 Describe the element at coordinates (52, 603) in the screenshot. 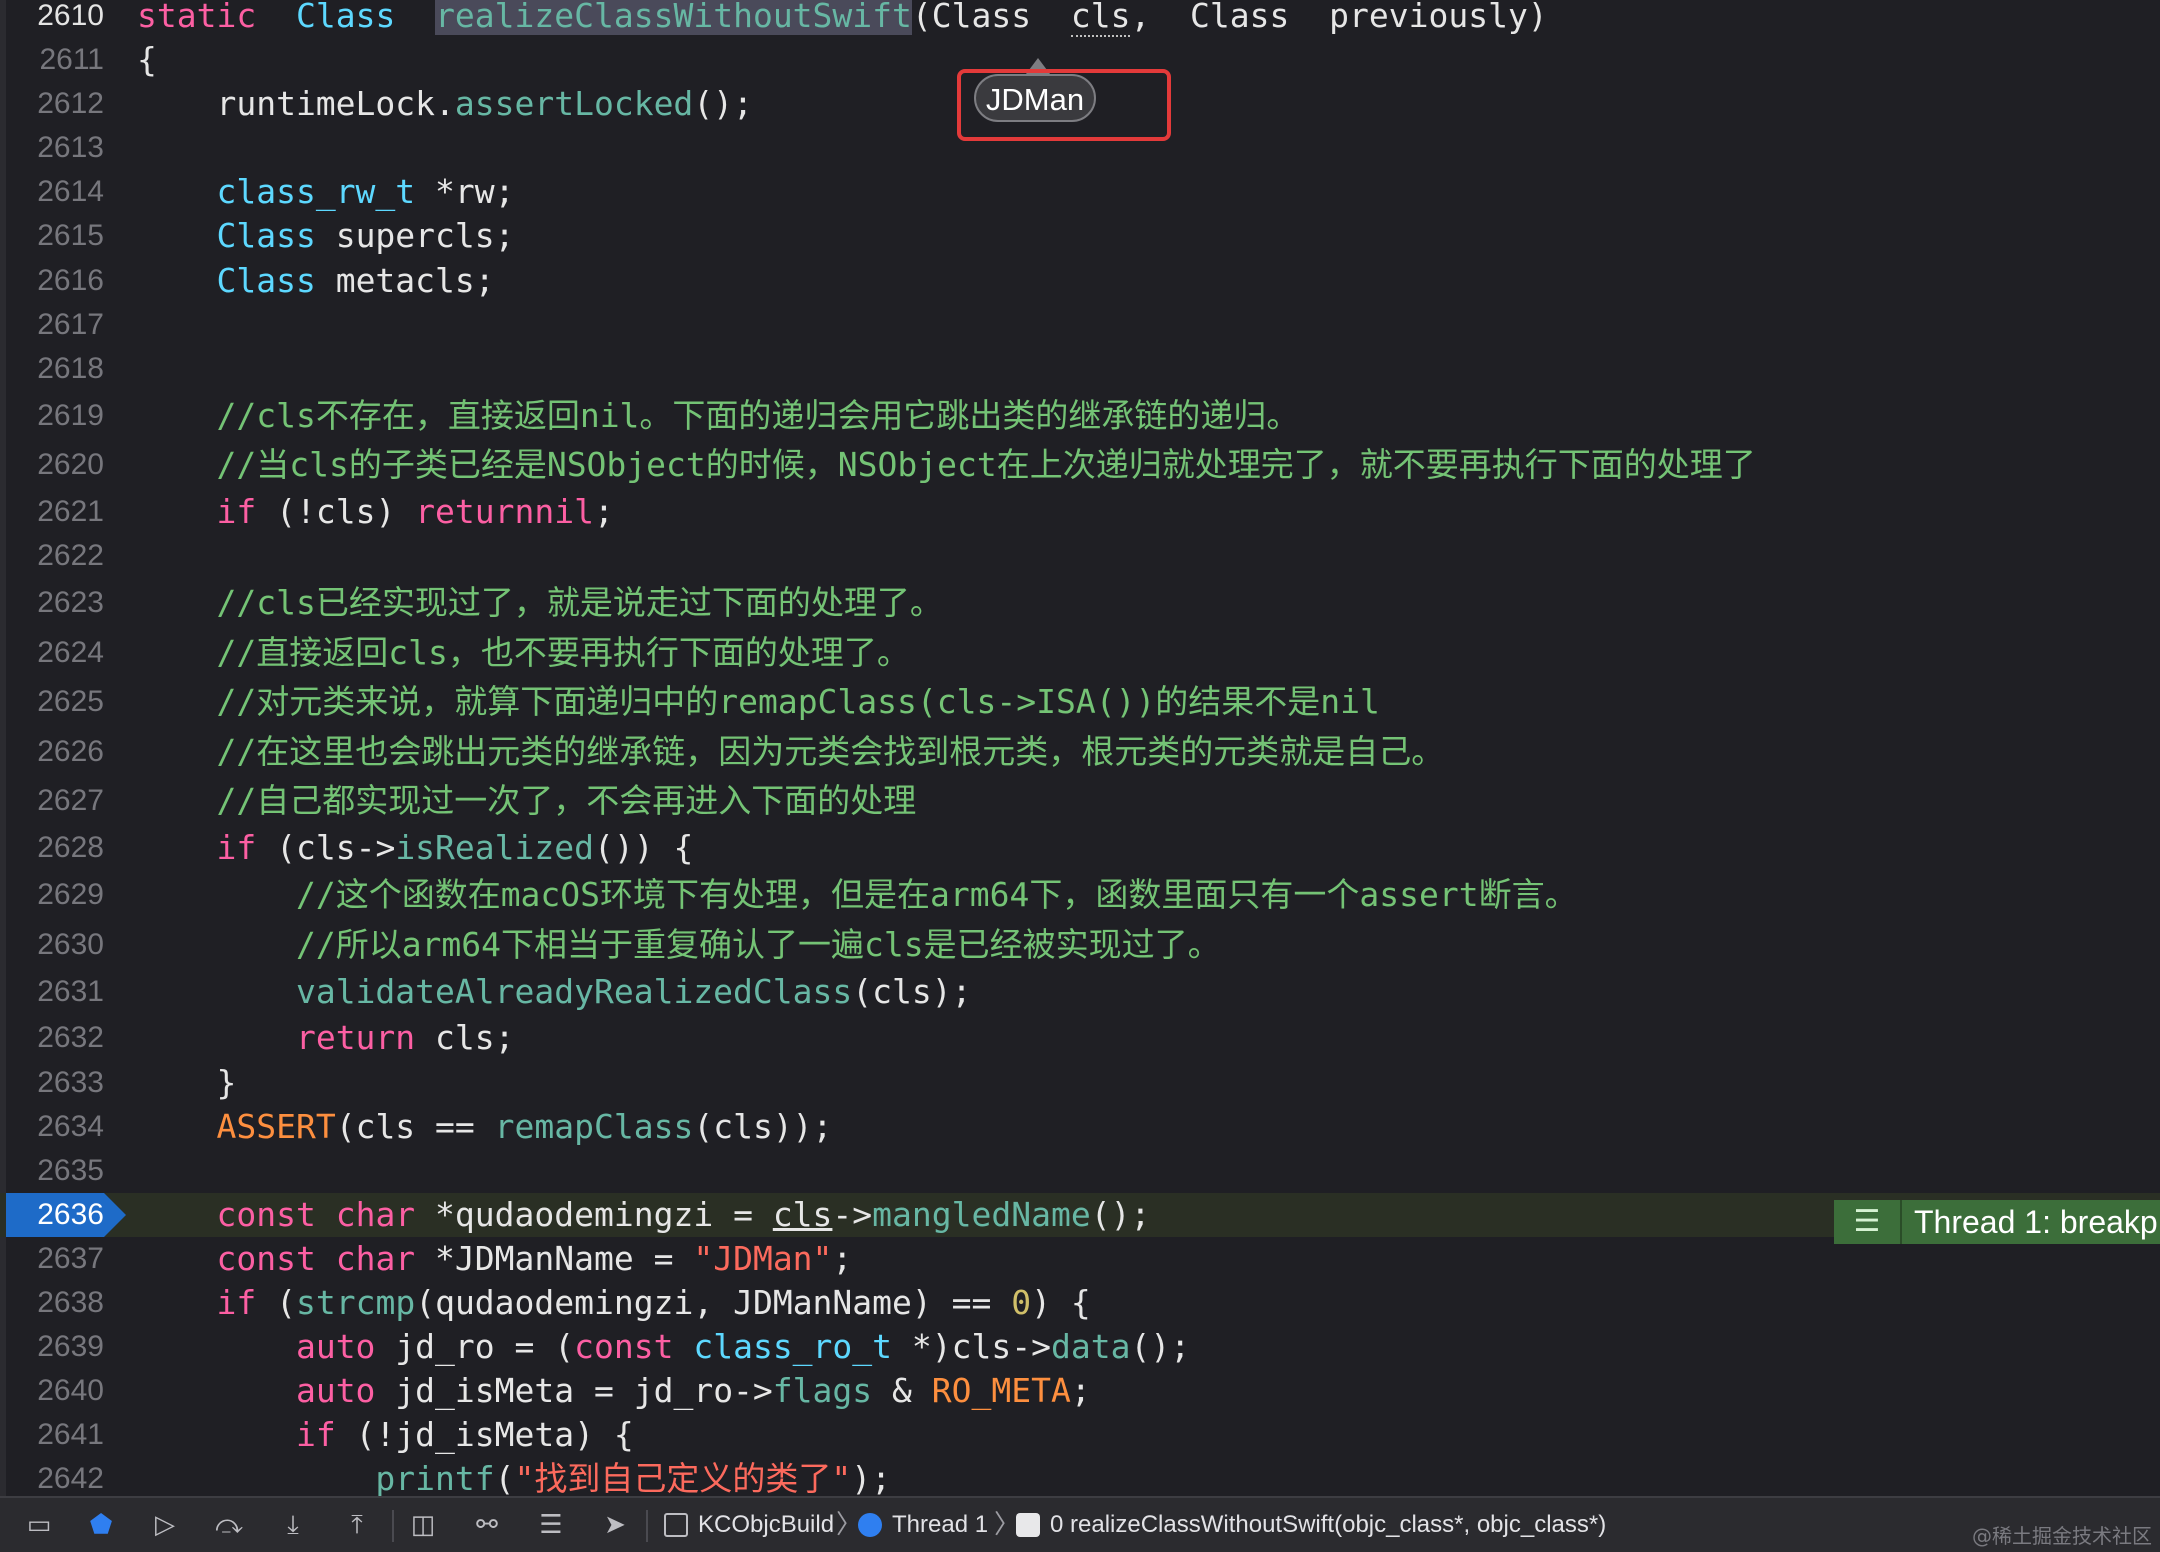

I see `line-number: 2623` at that location.